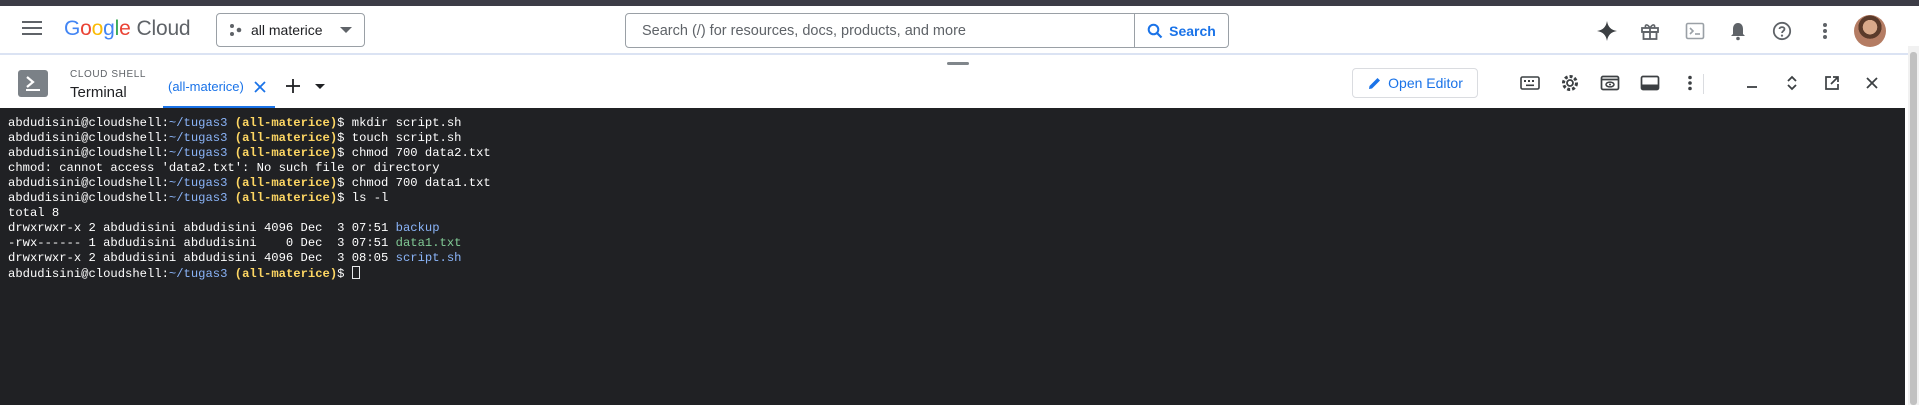 This screenshot has height=405, width=1919. Describe the element at coordinates (1782, 31) in the screenshot. I see `help-icon` at that location.